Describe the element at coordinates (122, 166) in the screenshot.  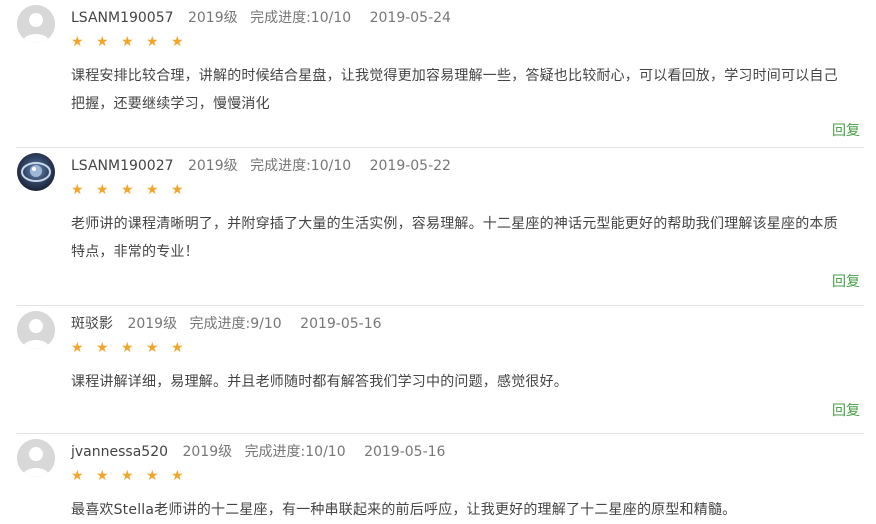
I see `username: LSANM190027` at that location.